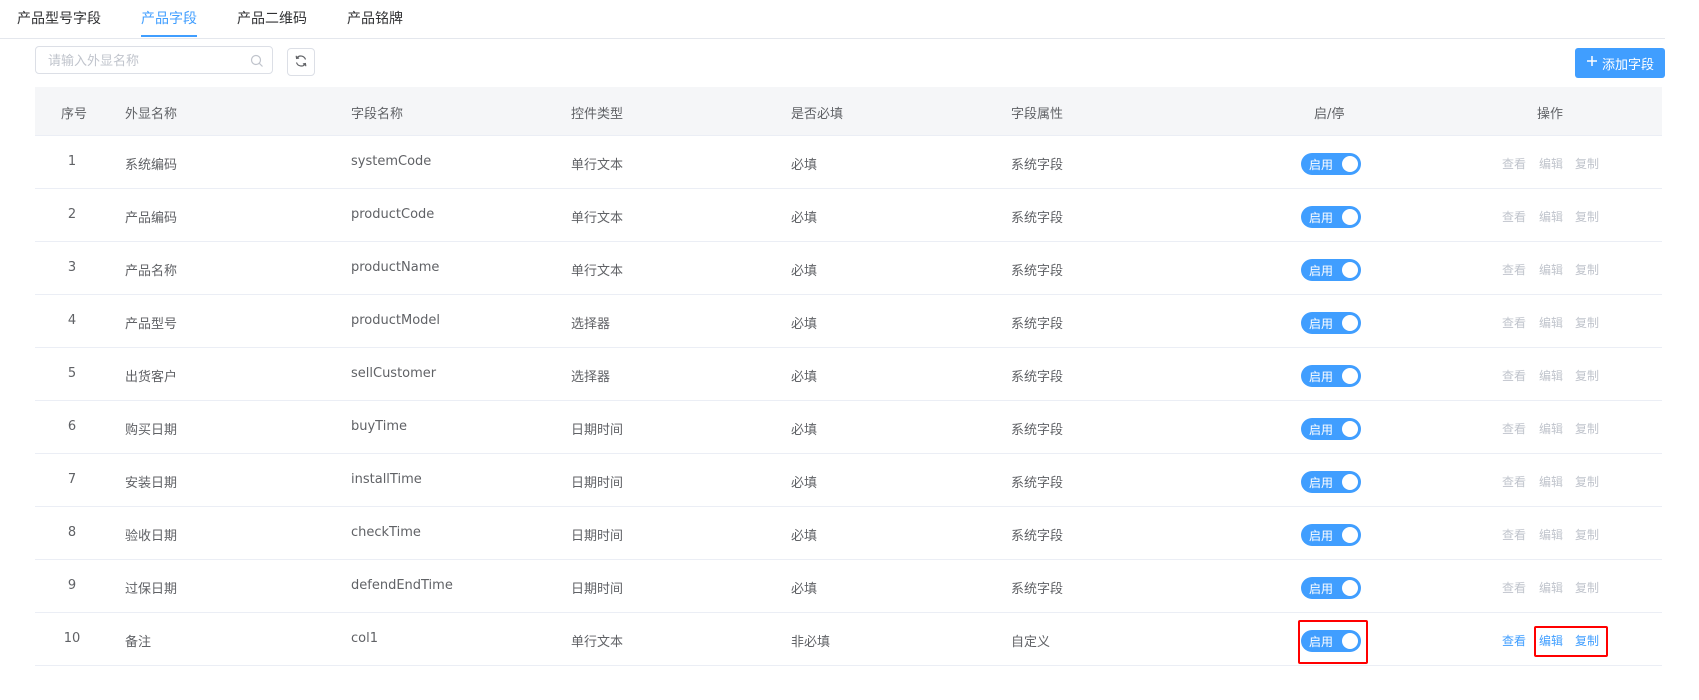 Image resolution: width=1699 pixels, height=700 pixels. I want to click on cell-control-type: 单行文本, so click(597, 271).